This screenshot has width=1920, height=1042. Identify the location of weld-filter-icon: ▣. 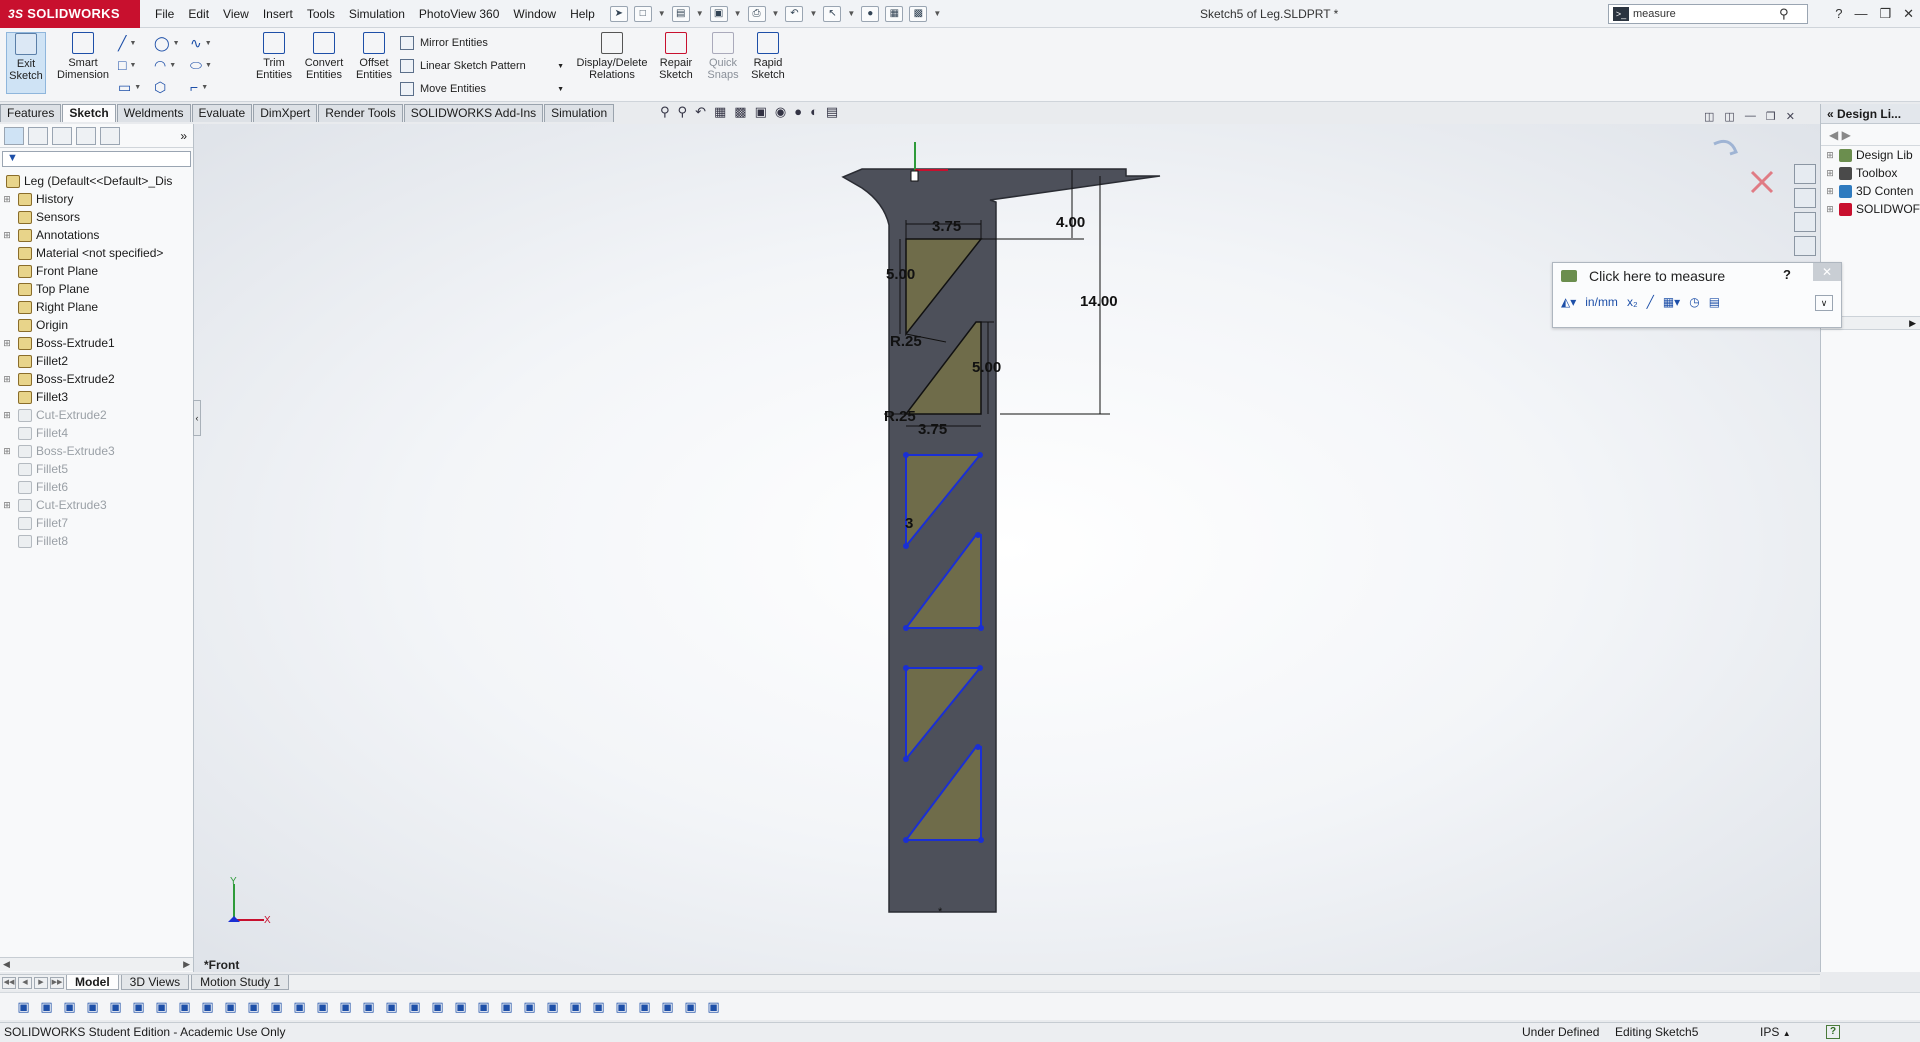
(506, 1006).